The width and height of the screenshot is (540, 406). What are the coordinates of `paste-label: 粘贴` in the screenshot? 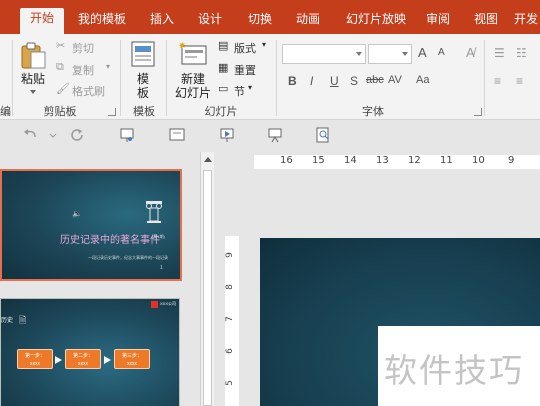 It's located at (32, 79).